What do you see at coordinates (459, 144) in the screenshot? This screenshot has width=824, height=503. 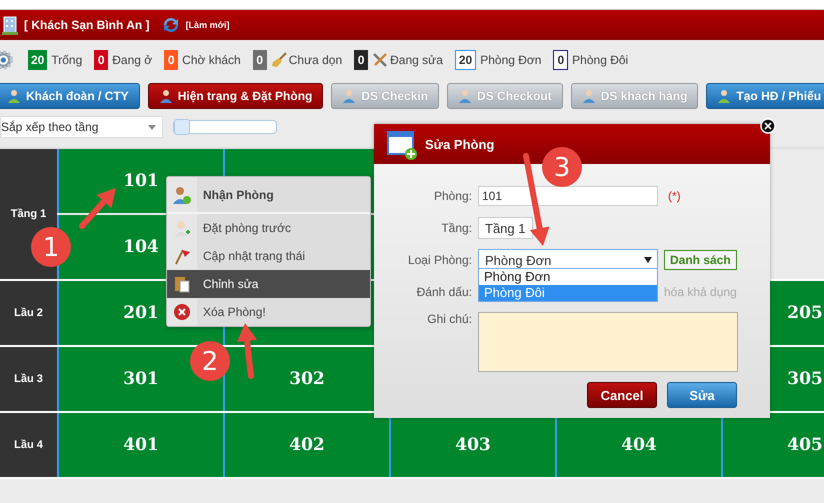 I see `dialog-title: Sửa Phòng` at bounding box center [459, 144].